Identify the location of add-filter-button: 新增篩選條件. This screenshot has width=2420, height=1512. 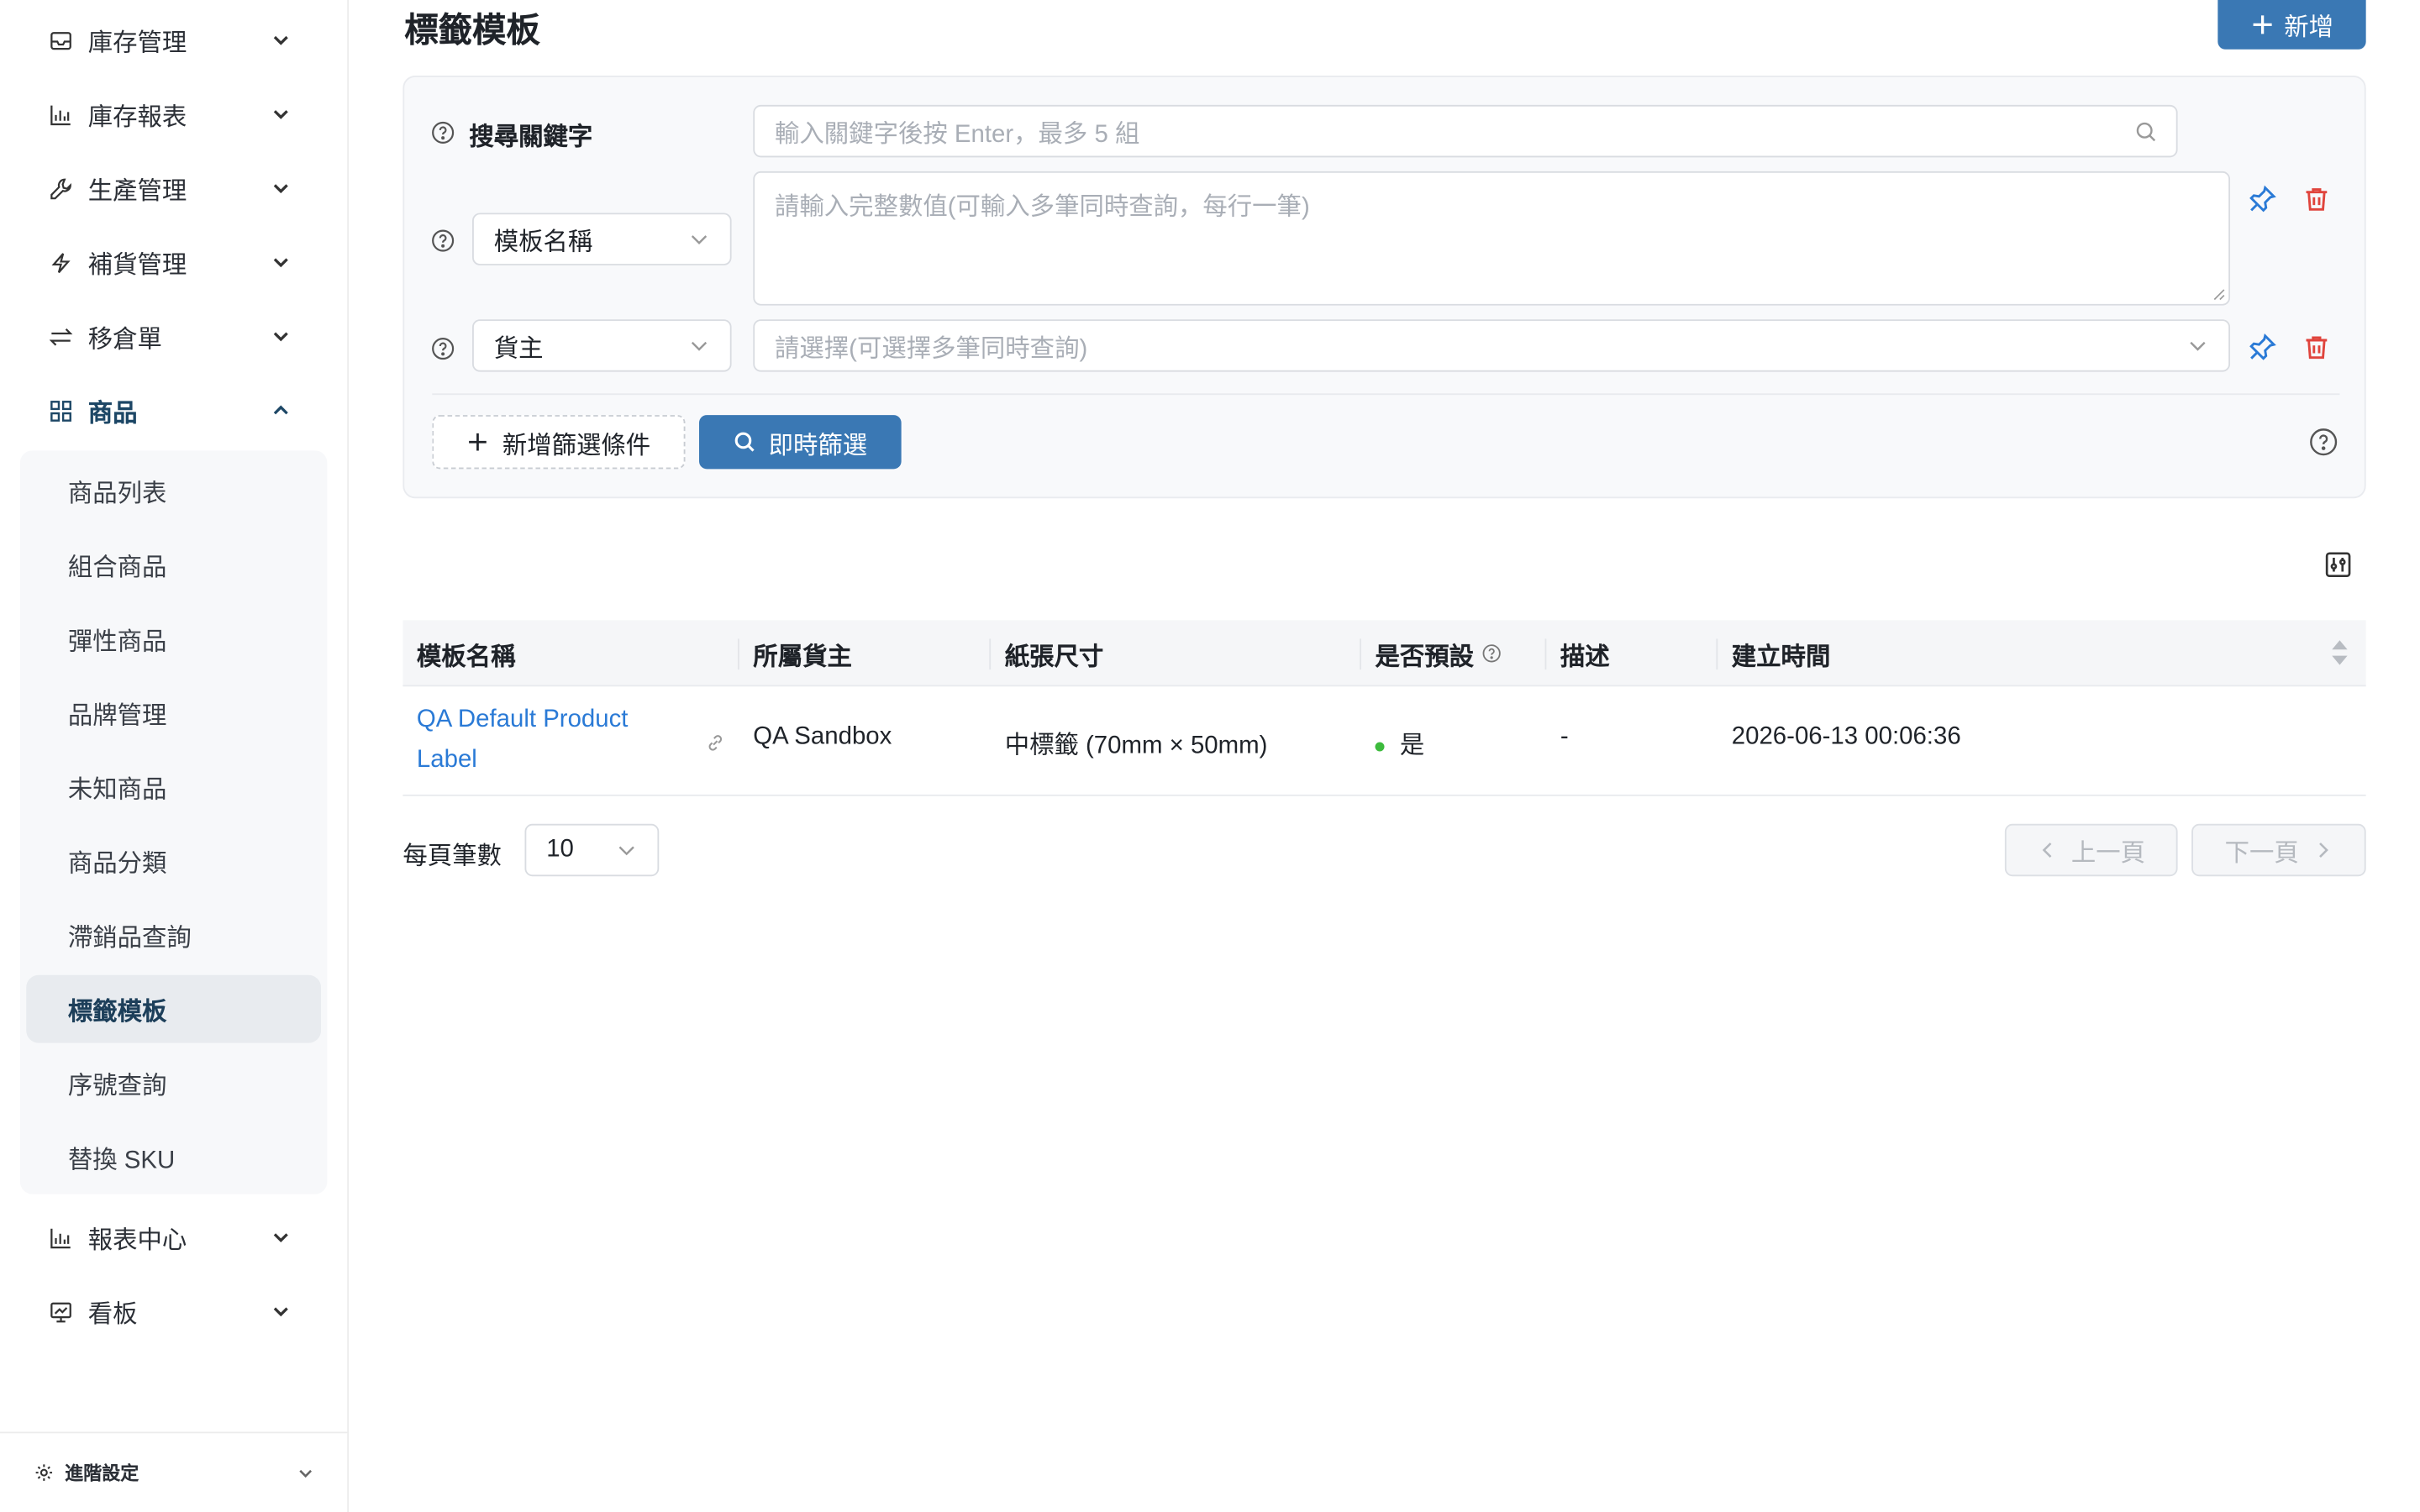
(559, 442).